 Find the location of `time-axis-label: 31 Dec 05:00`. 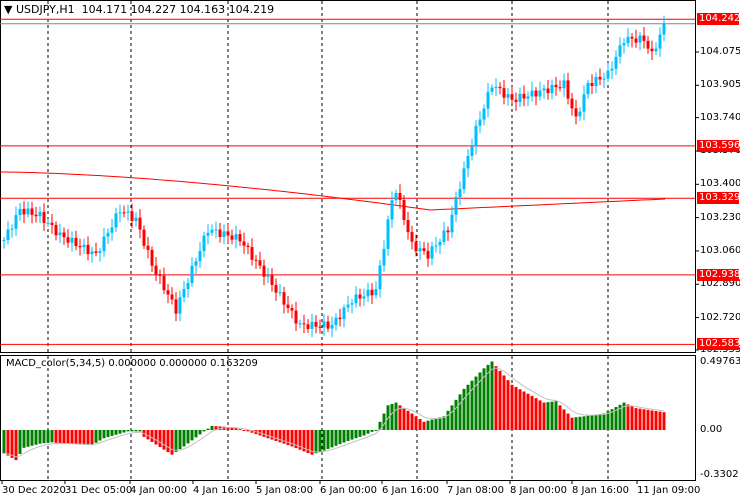

time-axis-label: 31 Dec 05:00 is located at coordinates (99, 490).